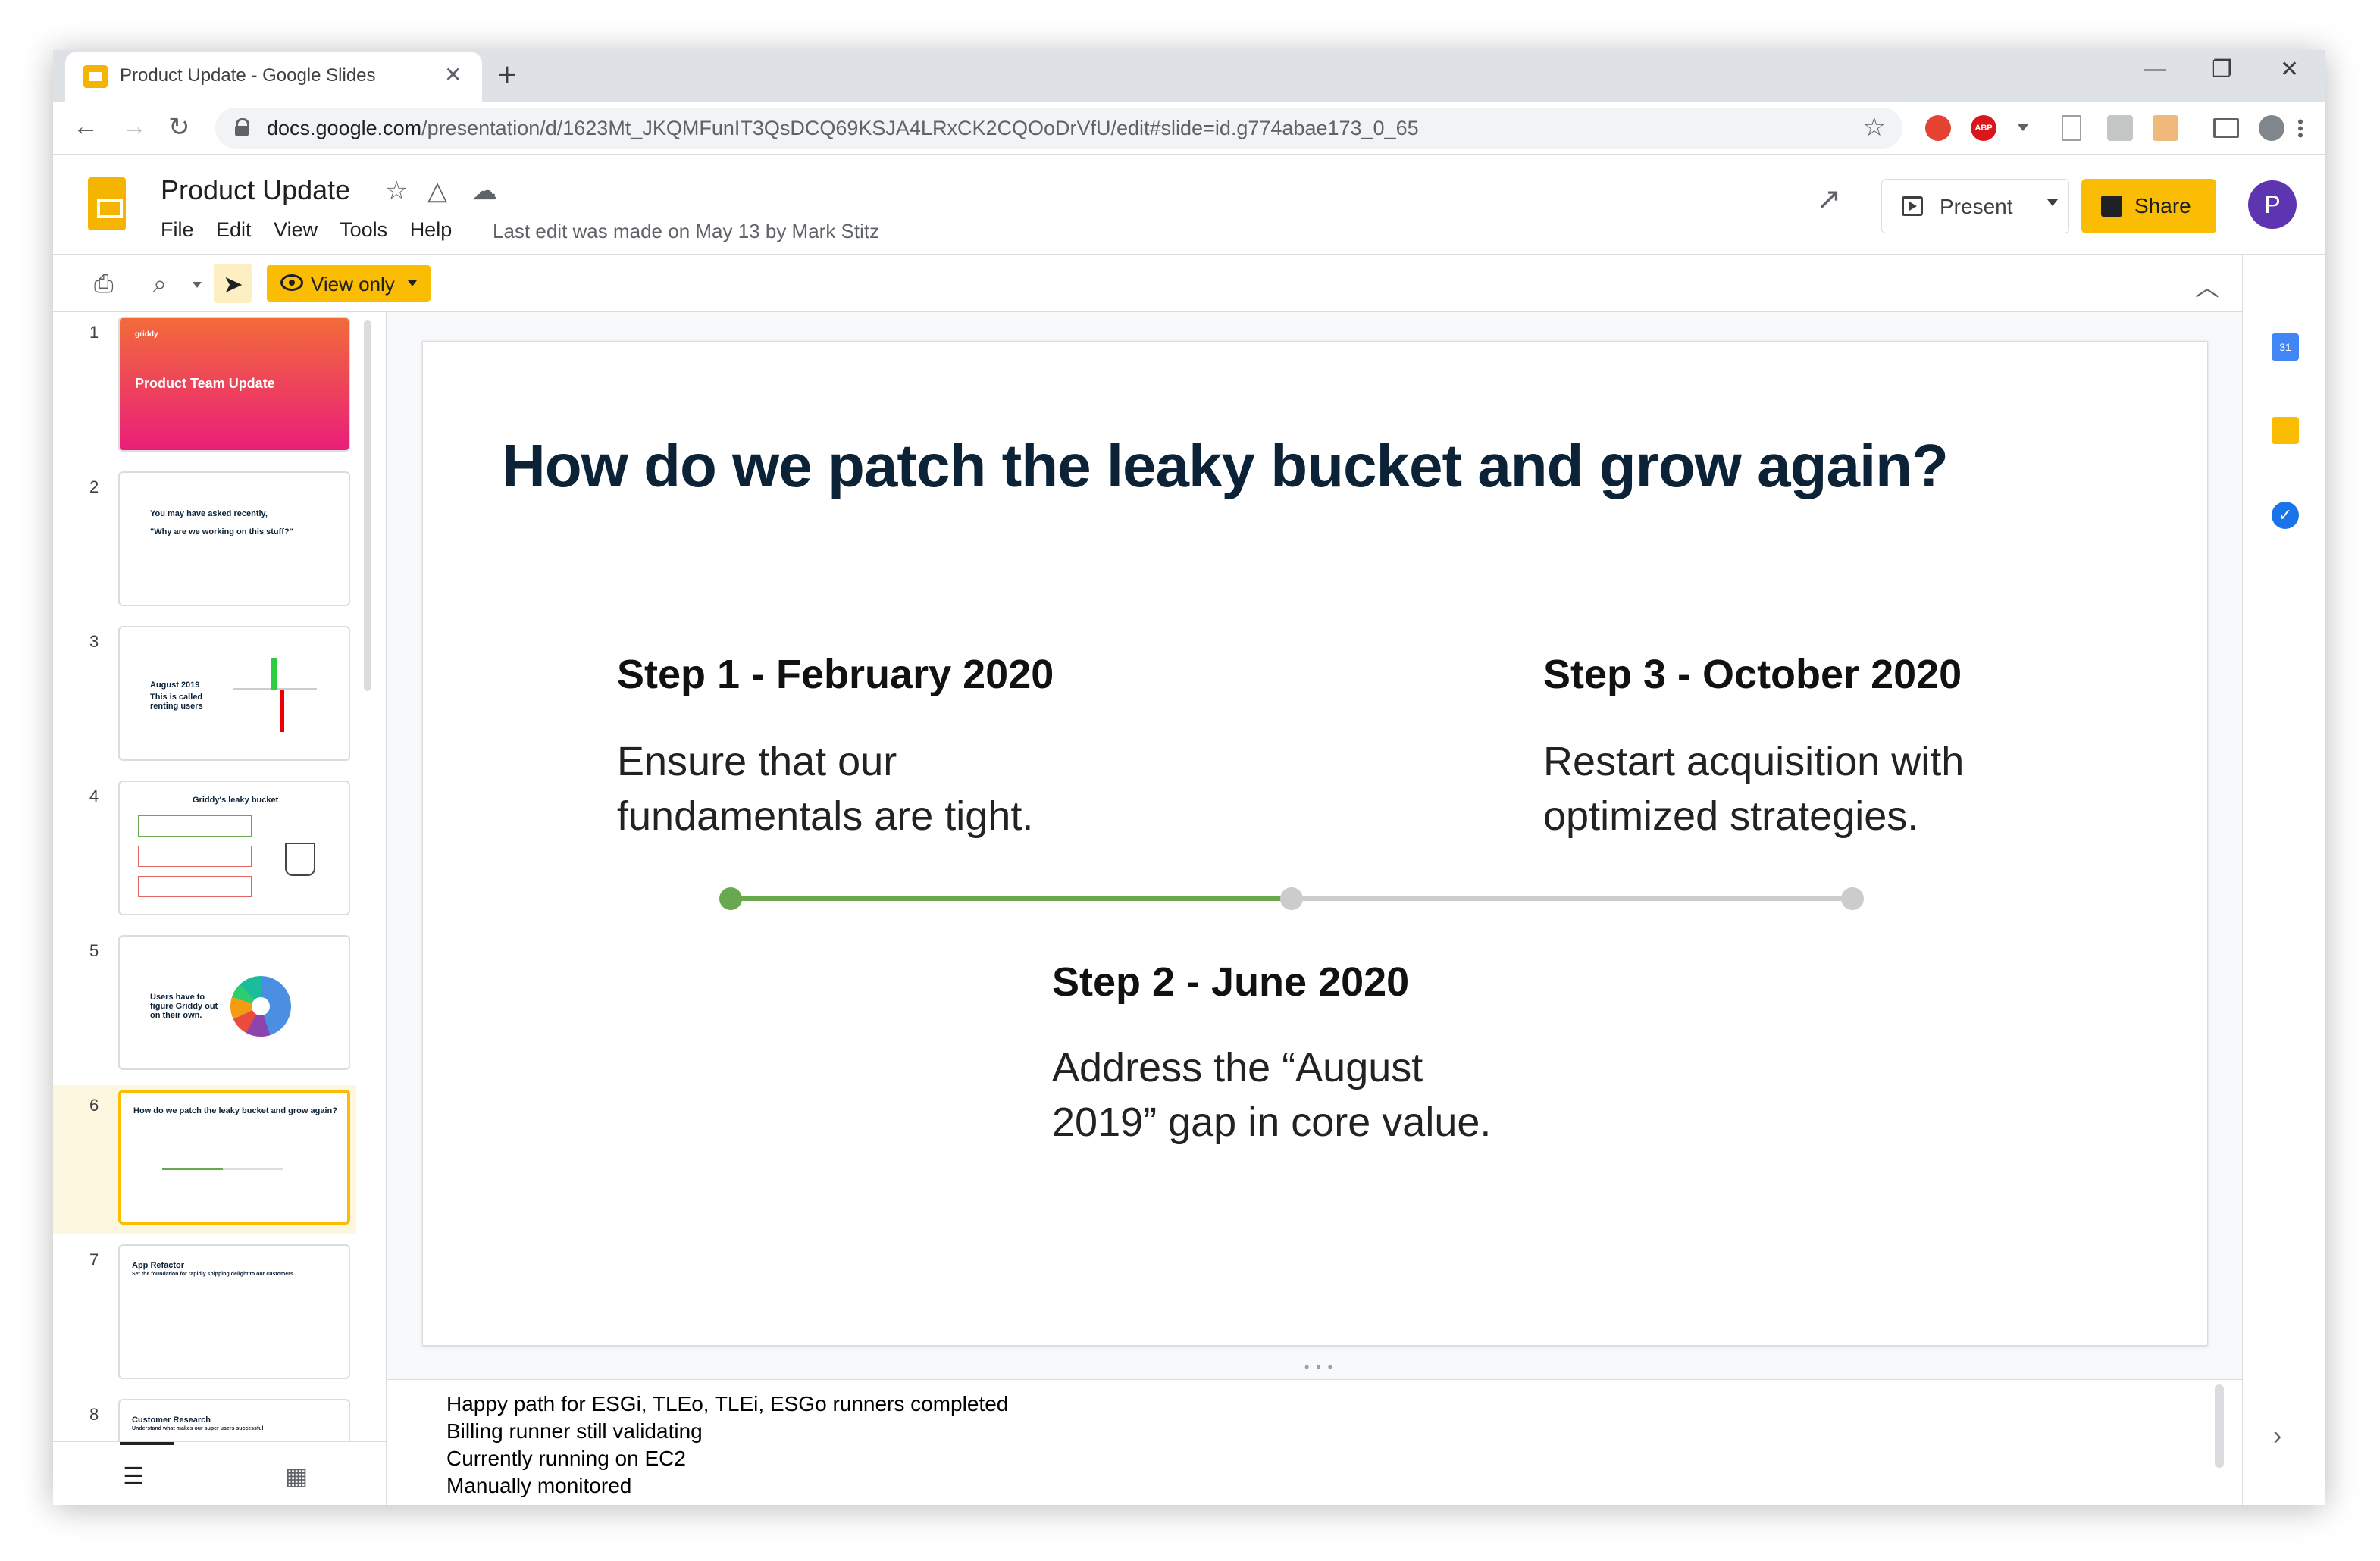 This screenshot has height=1561, width=2380. What do you see at coordinates (825, 789) in the screenshot?
I see `step-1-body: Ensure that our fundamentals are tight.` at bounding box center [825, 789].